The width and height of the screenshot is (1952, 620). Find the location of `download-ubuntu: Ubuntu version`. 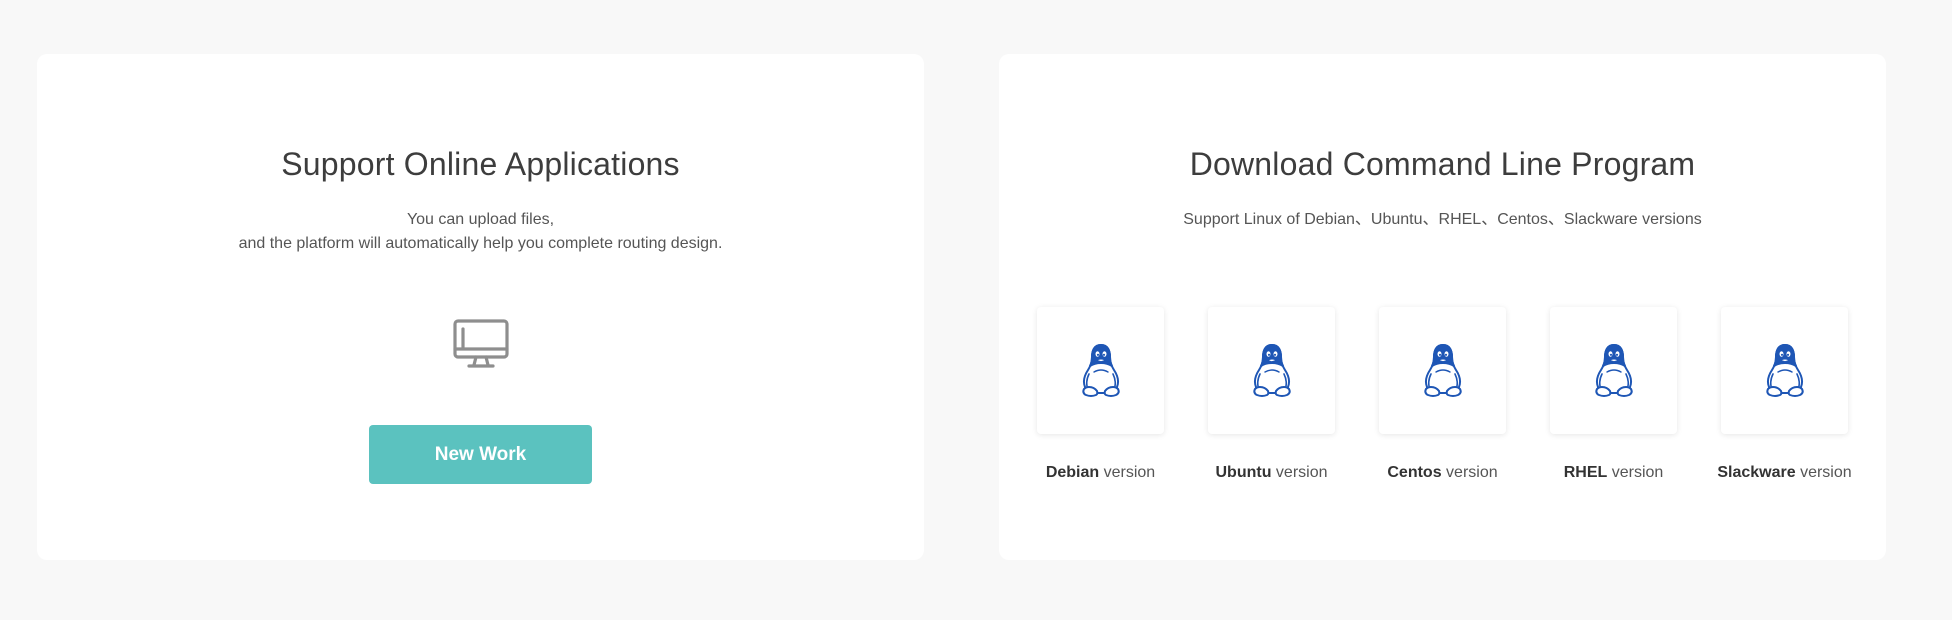

download-ubuntu: Ubuntu version is located at coordinates (1271, 394).